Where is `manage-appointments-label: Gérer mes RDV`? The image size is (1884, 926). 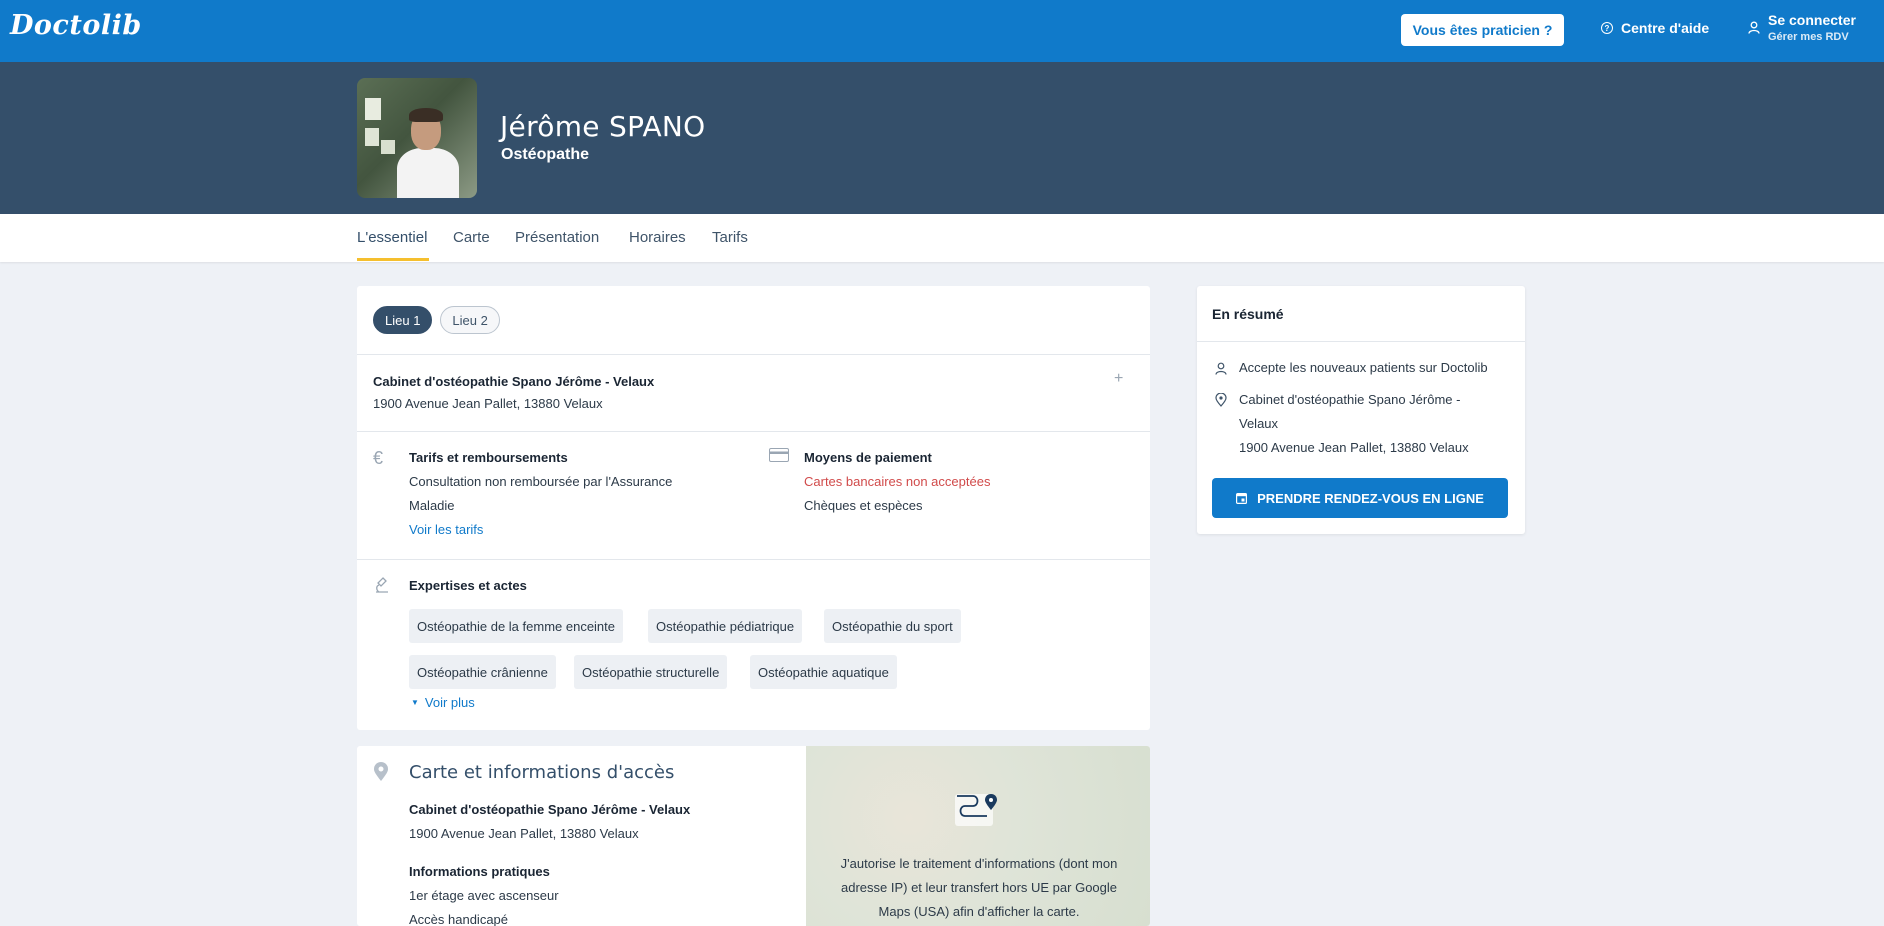
manage-appointments-label: Gérer mes RDV is located at coordinates (1808, 37).